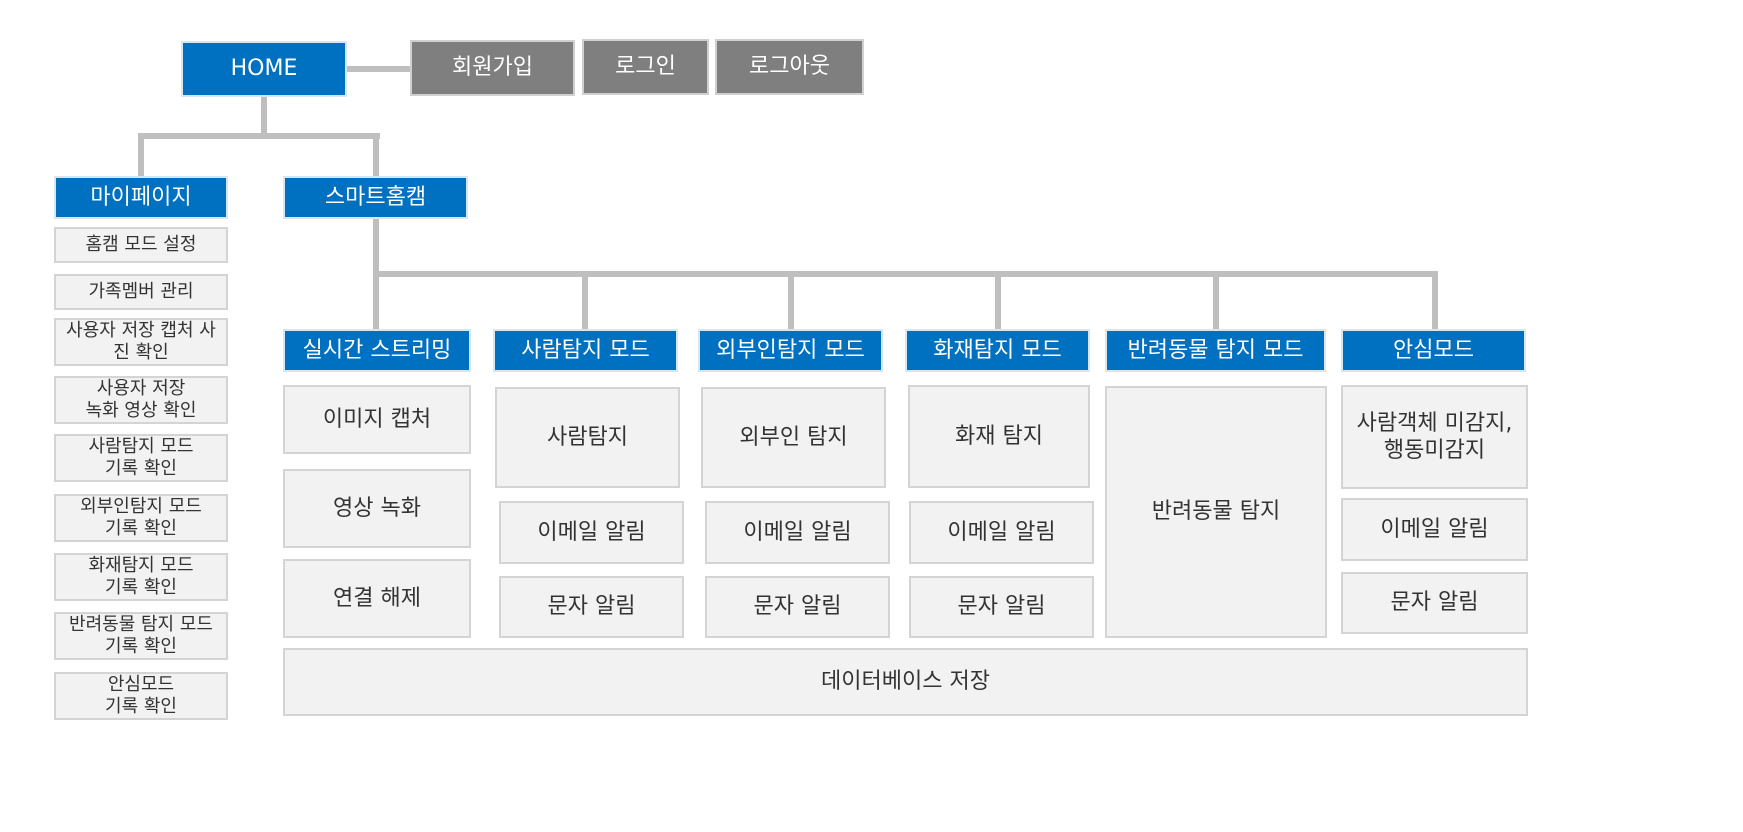 The image size is (1743, 832). I want to click on streaming-record: 영상 녹화, so click(377, 508).